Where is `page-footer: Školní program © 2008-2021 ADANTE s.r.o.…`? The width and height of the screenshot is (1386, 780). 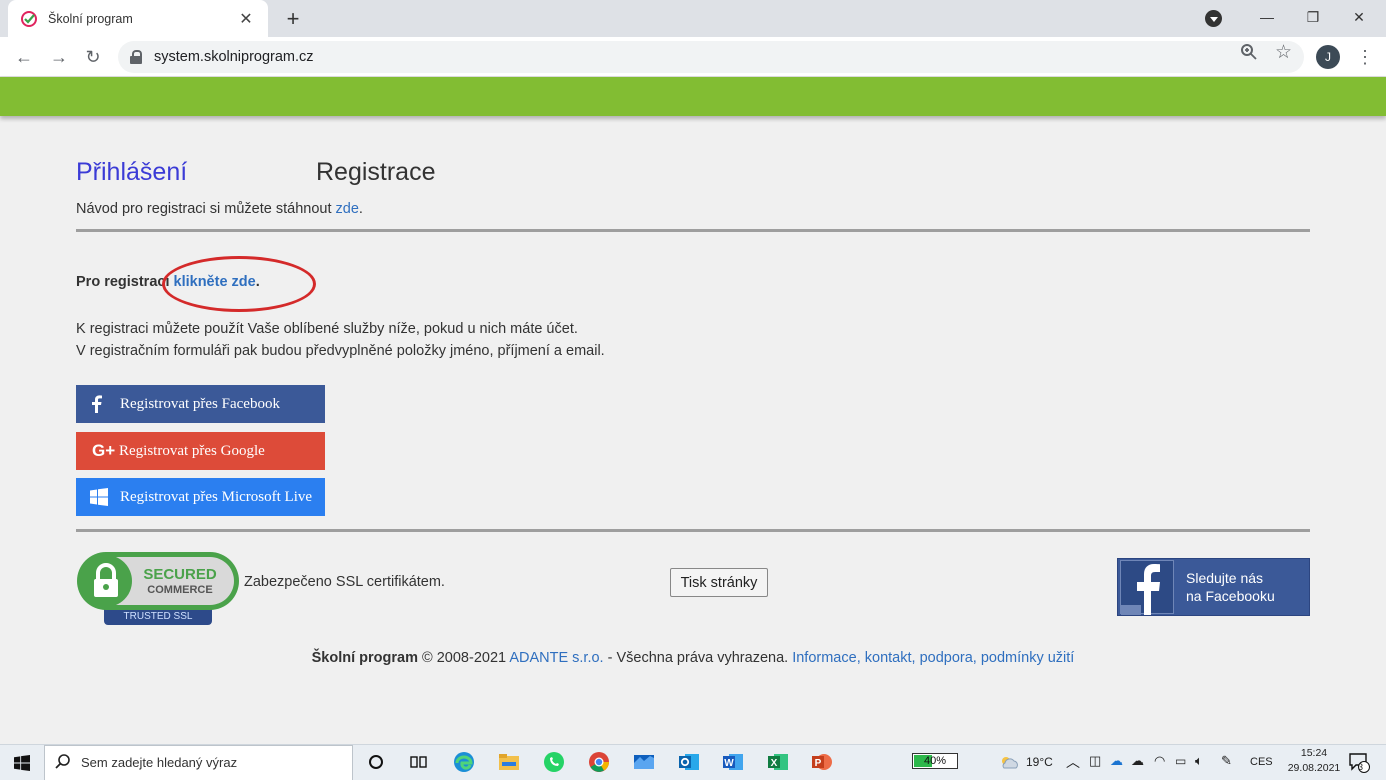
page-footer: Školní program © 2008-2021 ADANTE s.r.o.… is located at coordinates (693, 658).